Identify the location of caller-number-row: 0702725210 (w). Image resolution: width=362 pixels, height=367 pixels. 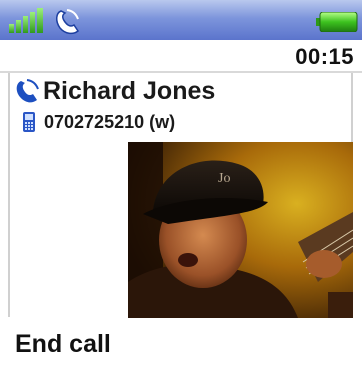
(98, 122).